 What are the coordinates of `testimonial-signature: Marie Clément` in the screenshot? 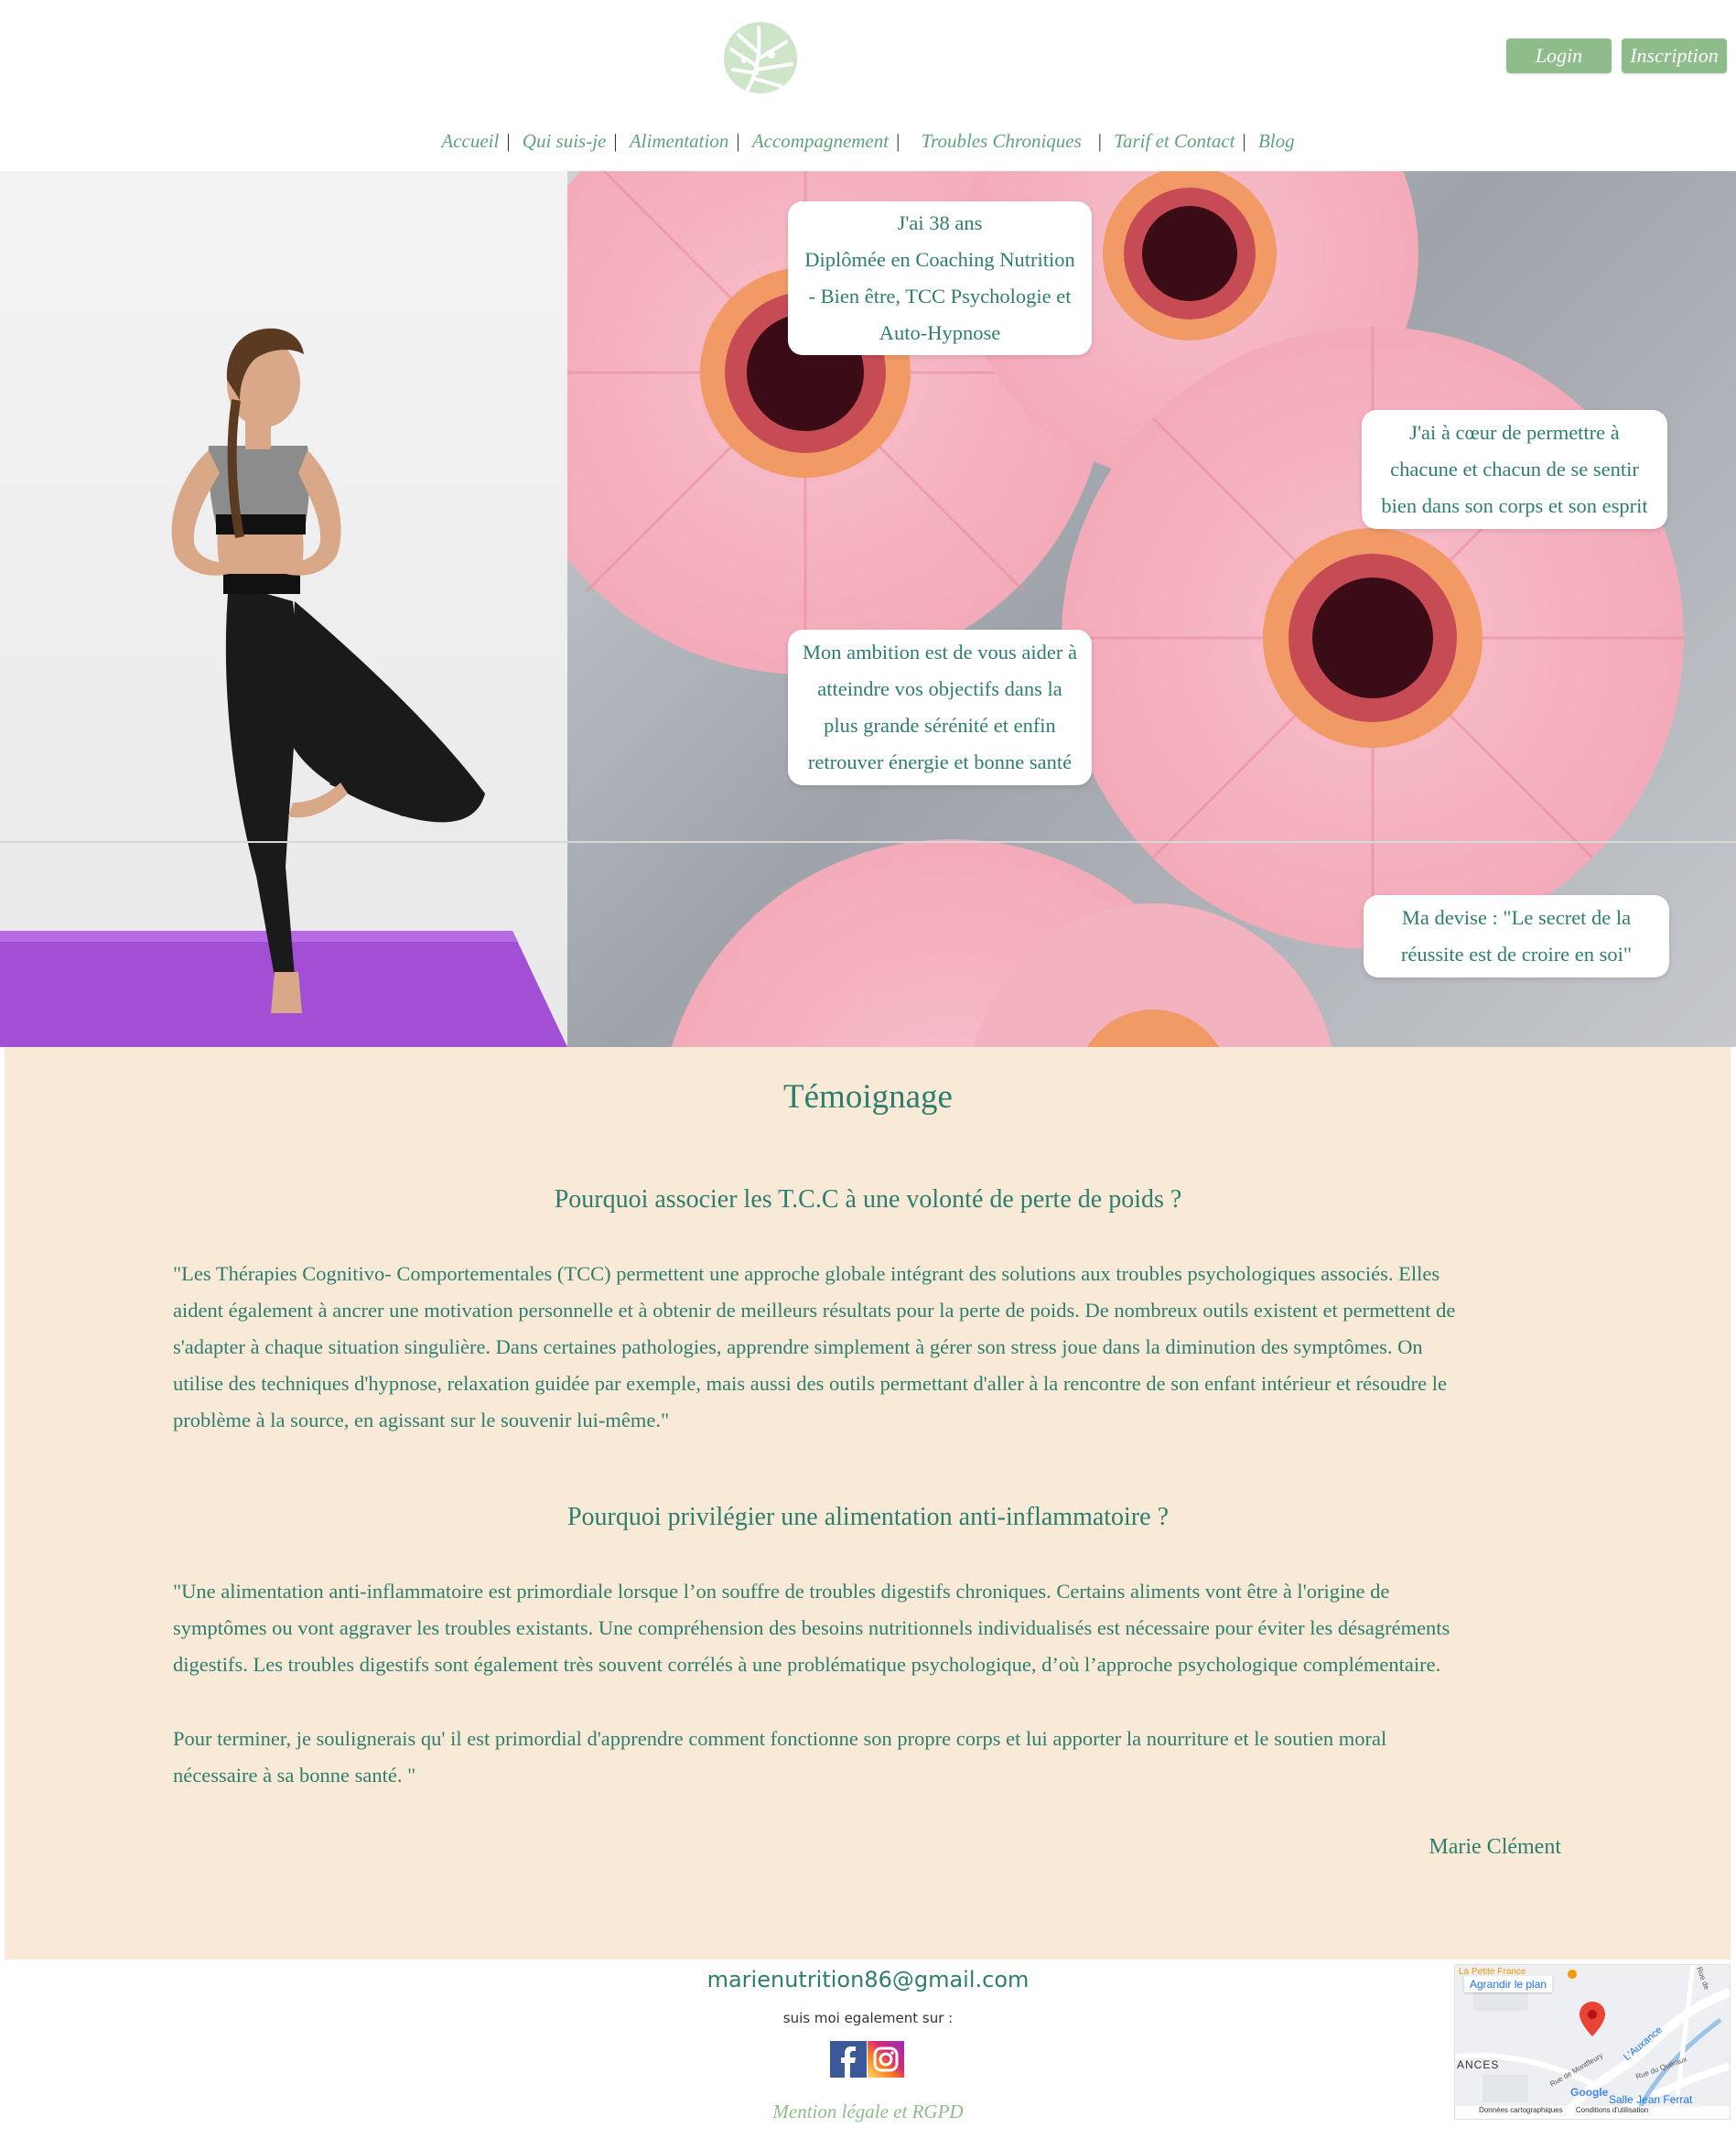 It's located at (1495, 1847).